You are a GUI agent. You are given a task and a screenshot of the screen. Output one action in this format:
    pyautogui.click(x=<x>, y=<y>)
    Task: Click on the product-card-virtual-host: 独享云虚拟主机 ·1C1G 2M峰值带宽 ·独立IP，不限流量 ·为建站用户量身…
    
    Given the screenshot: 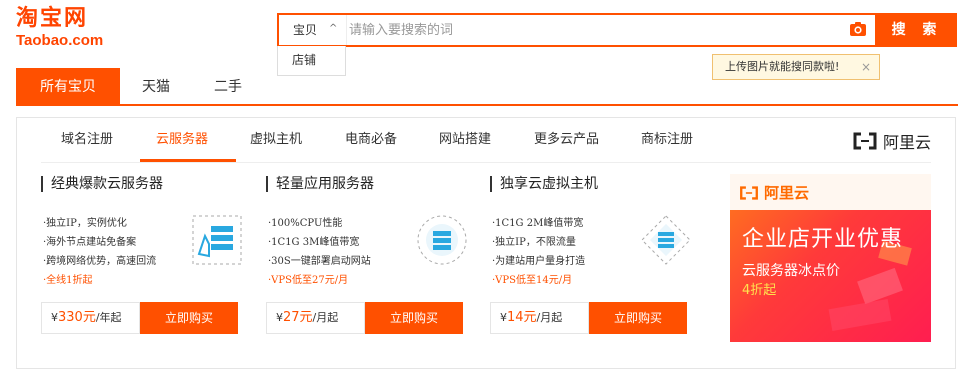 What is the action you would take?
    pyautogui.click(x=596, y=255)
    